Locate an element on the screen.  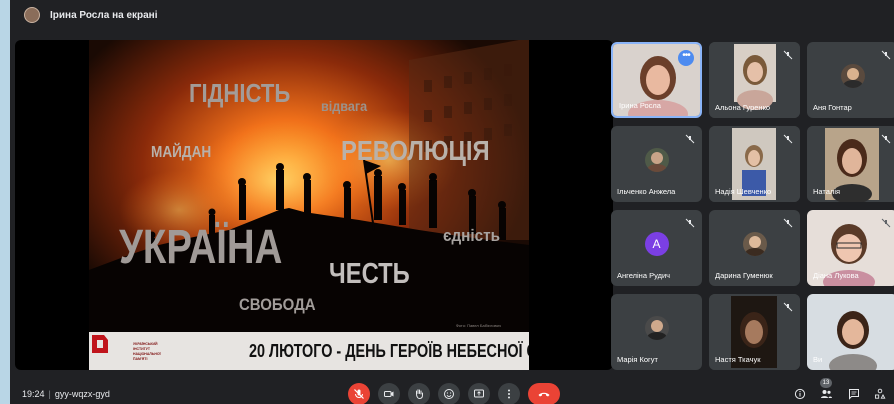
participant-name: Ви is located at coordinates (818, 359).